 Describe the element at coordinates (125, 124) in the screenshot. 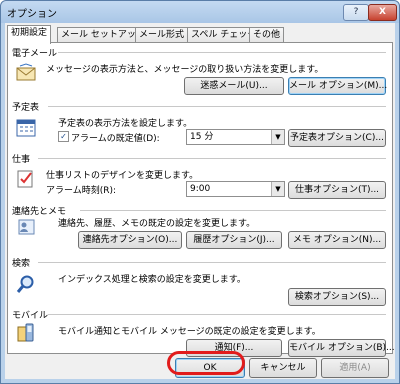

I see `calendar-description: 予定表の表示方法を設定します。` at that location.